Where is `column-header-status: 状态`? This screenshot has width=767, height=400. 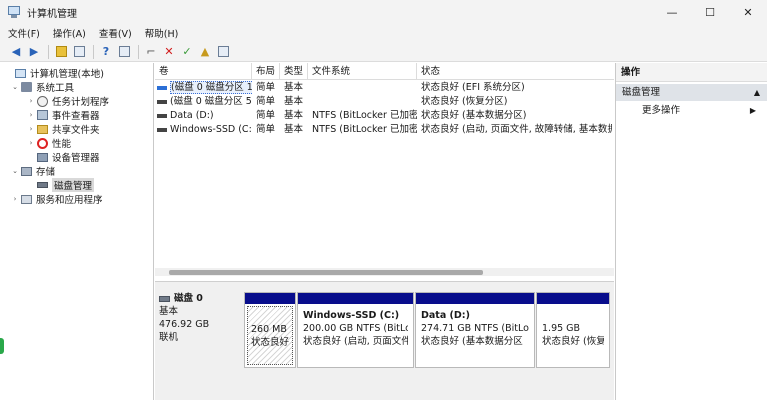 column-header-status: 状态 is located at coordinates (515, 71).